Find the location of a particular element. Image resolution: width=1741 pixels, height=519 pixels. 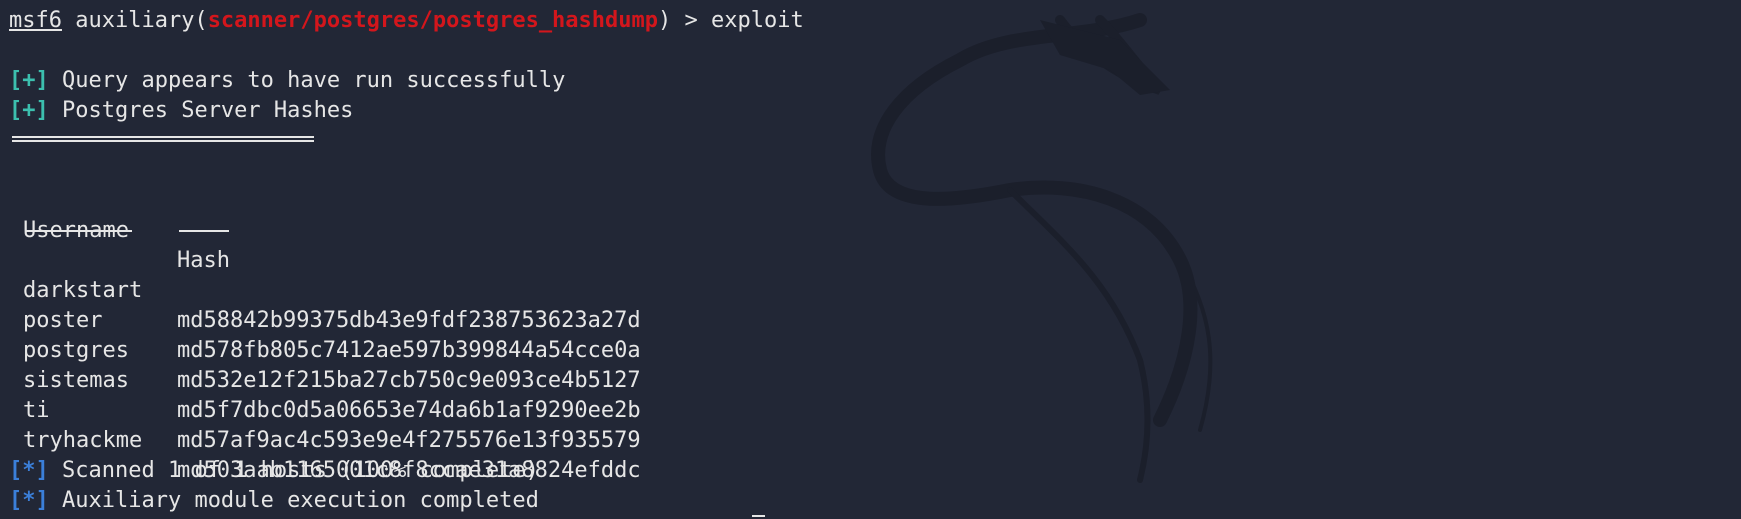

prompt-auxiliary-prefix: auxiliary( is located at coordinates (134, 20).